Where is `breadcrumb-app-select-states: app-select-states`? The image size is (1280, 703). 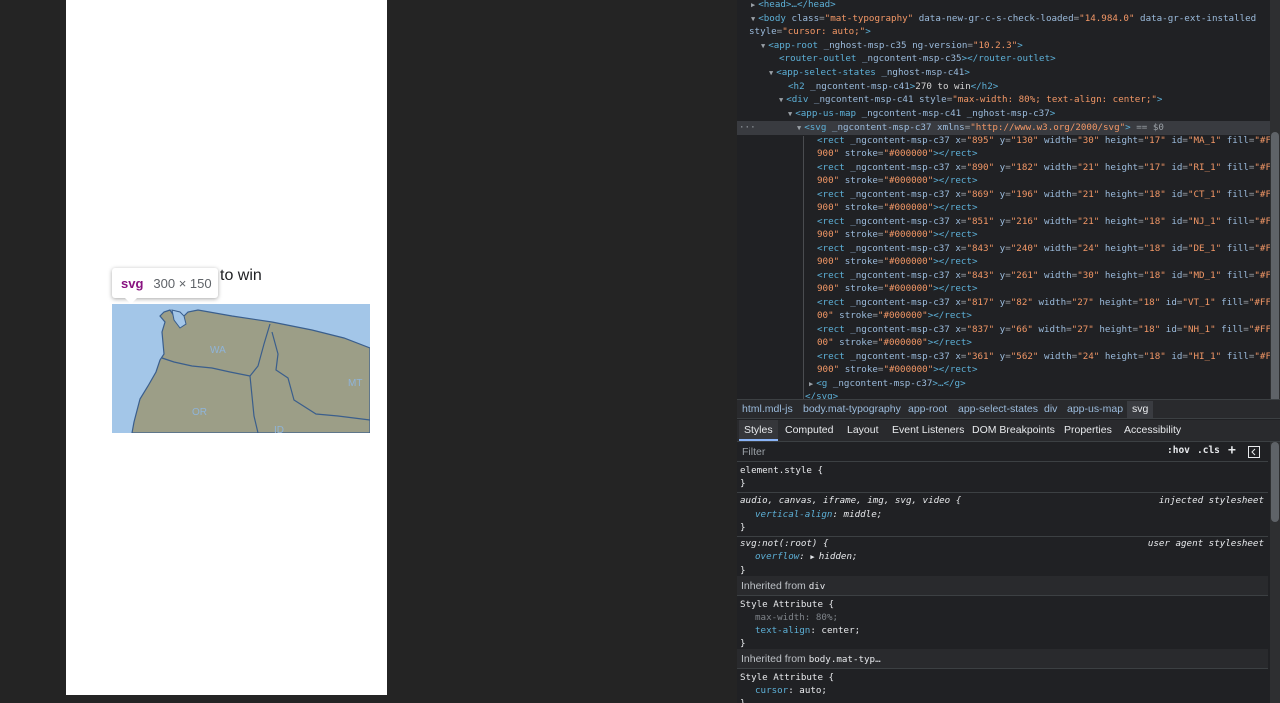 breadcrumb-app-select-states: app-select-states is located at coordinates (998, 409).